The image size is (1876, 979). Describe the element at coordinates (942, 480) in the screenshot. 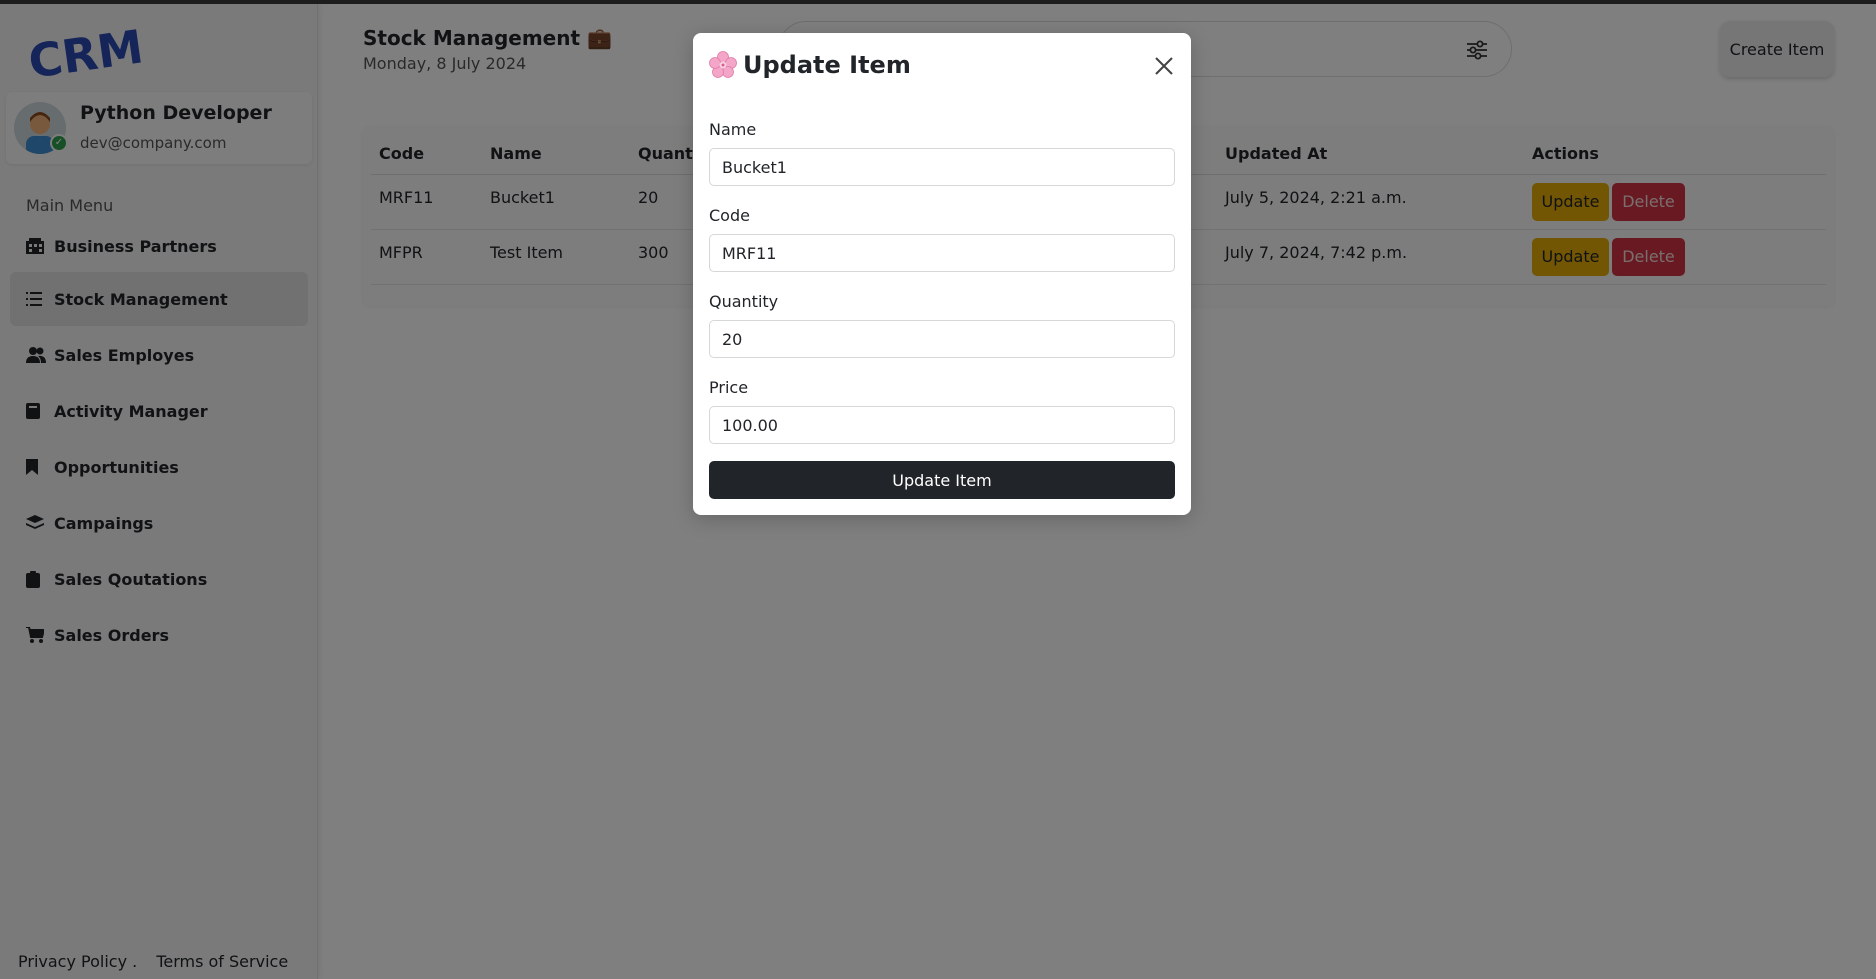

I see `update-item-submit-button: Update Item` at that location.